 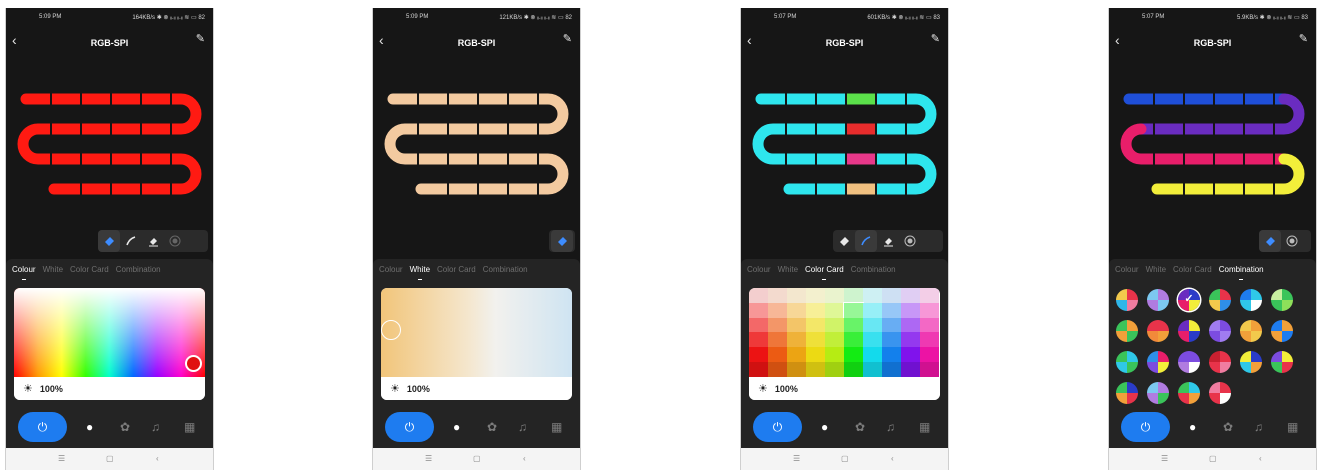 What do you see at coordinates (153, 241) in the screenshot?
I see `eraser-icon` at bounding box center [153, 241].